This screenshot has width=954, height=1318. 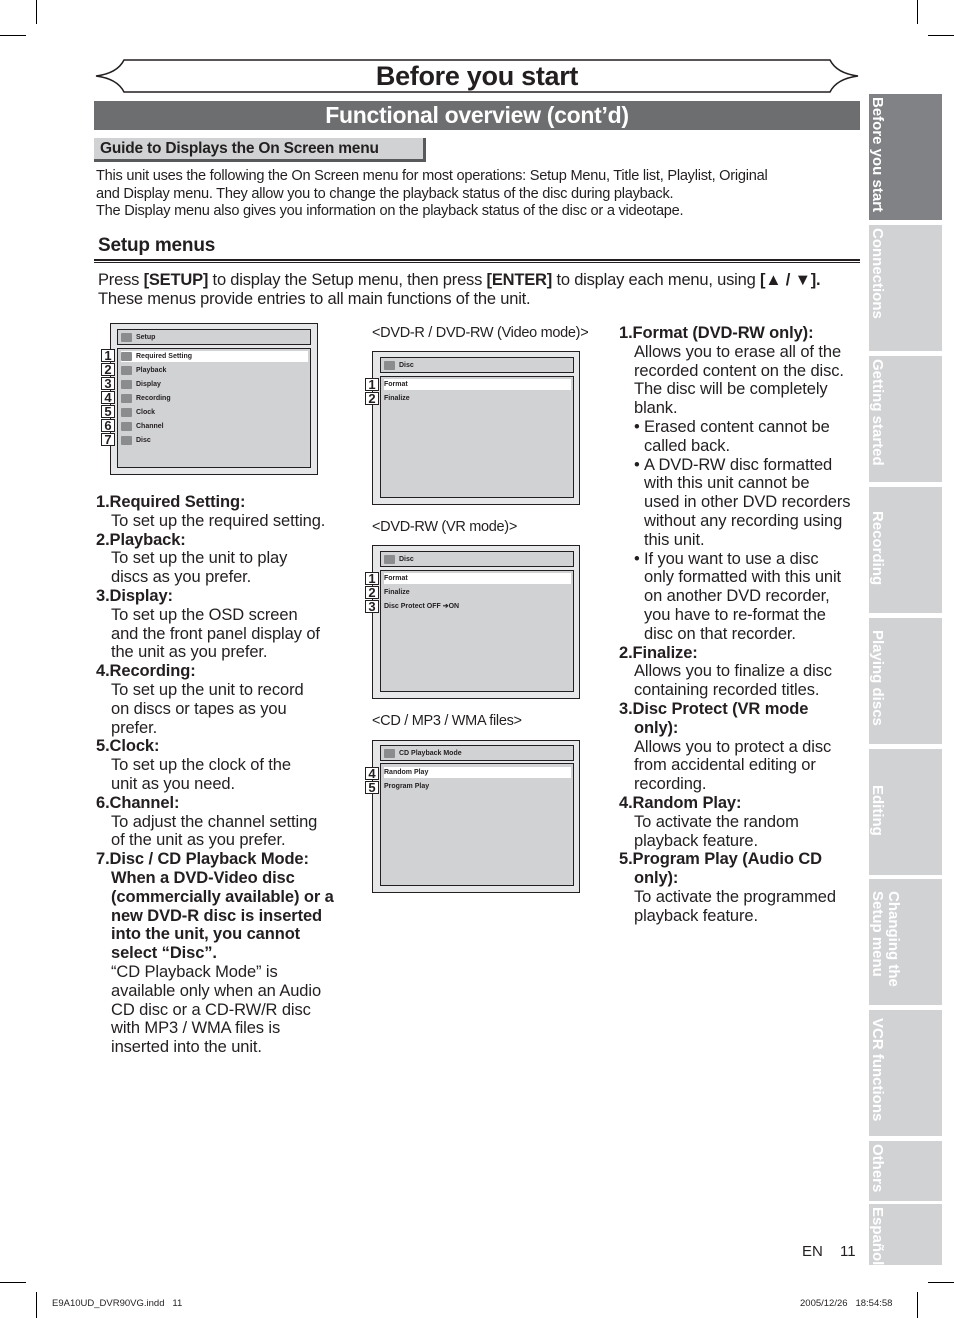 What do you see at coordinates (656, 408) in the screenshot?
I see `item-text: blank.` at bounding box center [656, 408].